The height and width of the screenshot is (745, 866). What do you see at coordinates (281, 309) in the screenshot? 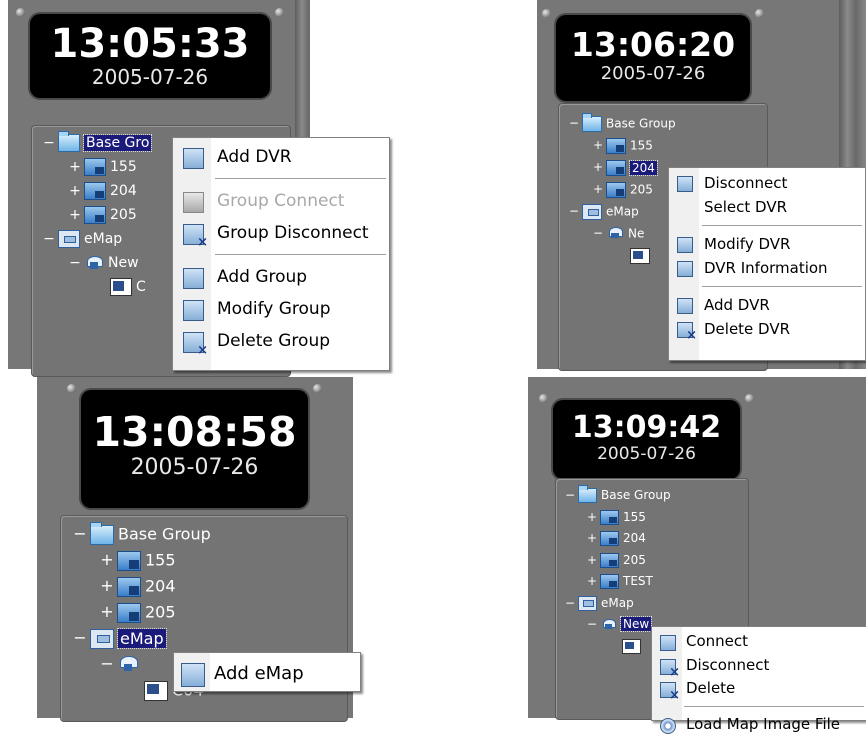
I see `menu-item: Modify Group` at bounding box center [281, 309].